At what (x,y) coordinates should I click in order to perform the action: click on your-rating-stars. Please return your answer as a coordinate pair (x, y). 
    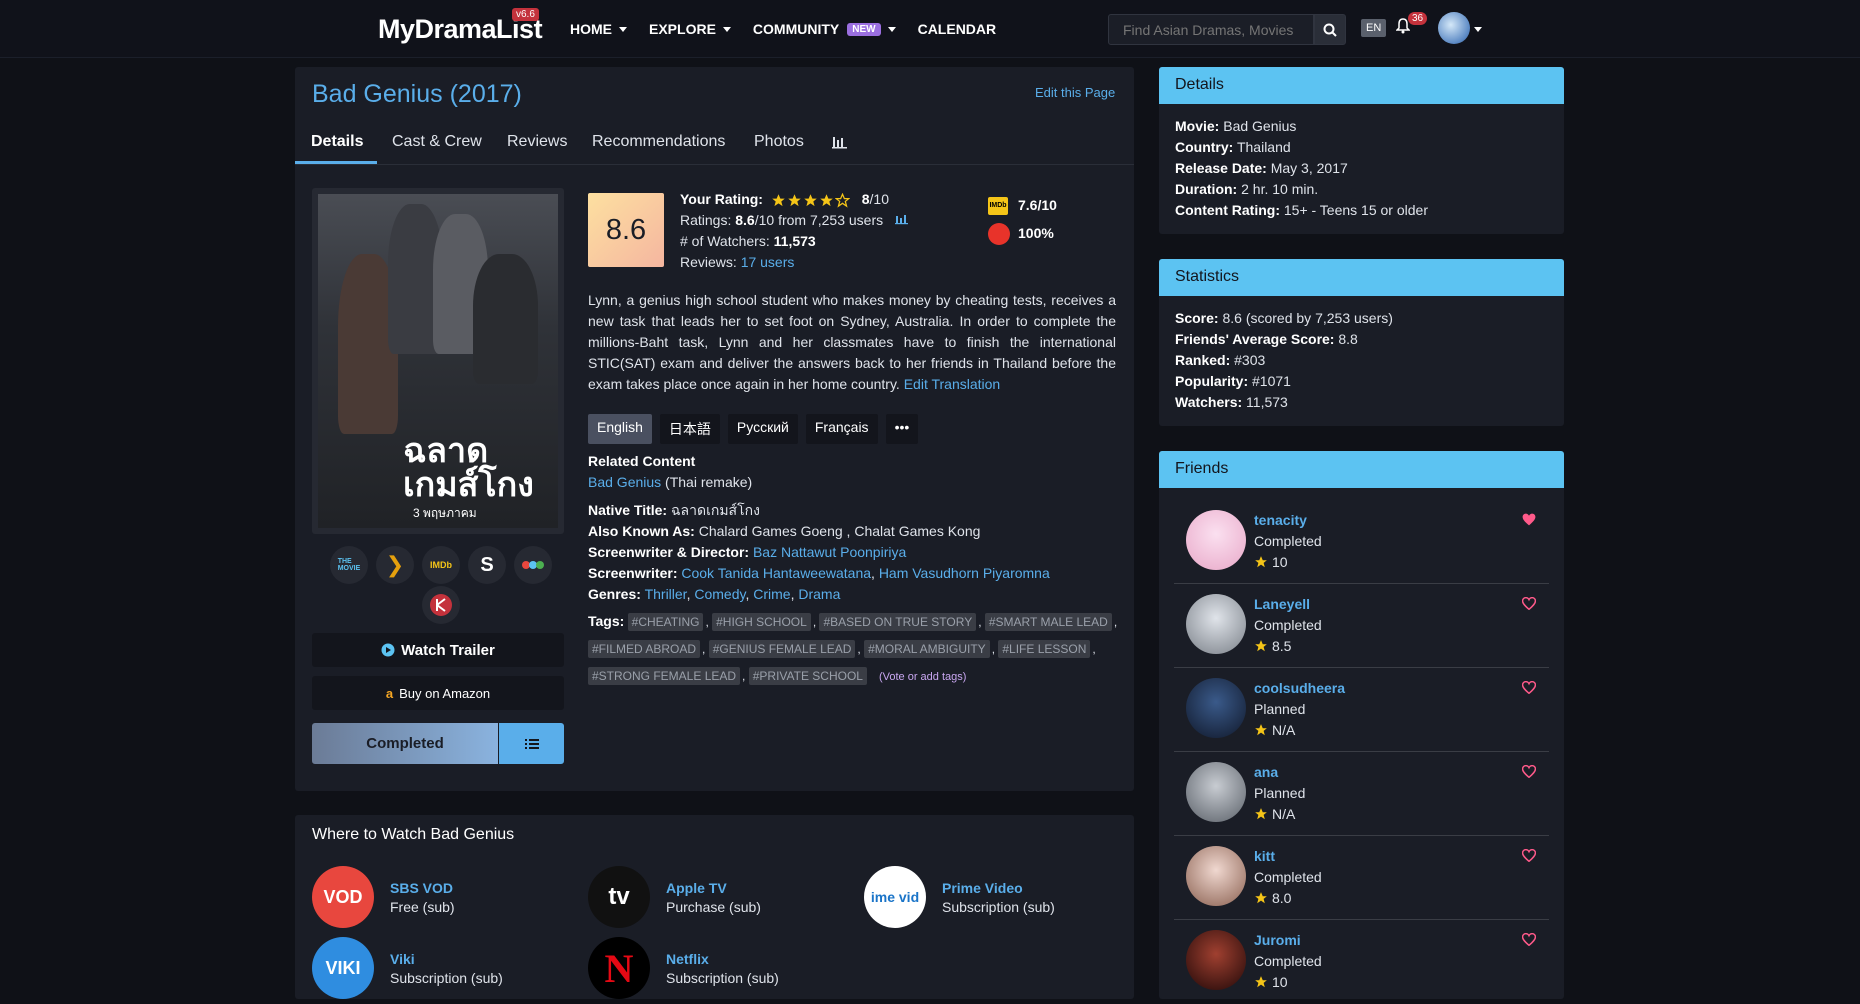
    Looking at the image, I should click on (810, 200).